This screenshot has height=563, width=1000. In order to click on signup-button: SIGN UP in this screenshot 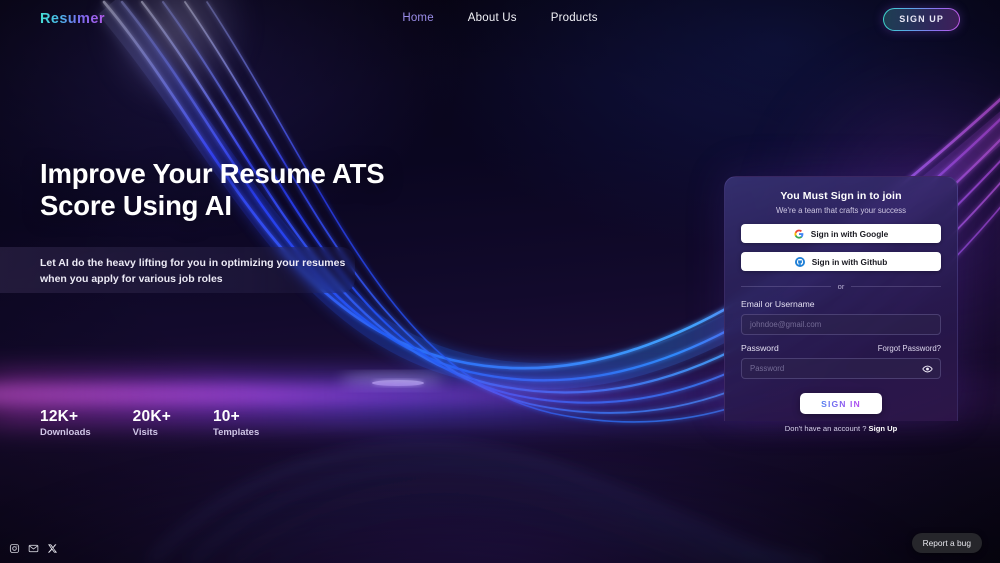, I will do `click(921, 19)`.